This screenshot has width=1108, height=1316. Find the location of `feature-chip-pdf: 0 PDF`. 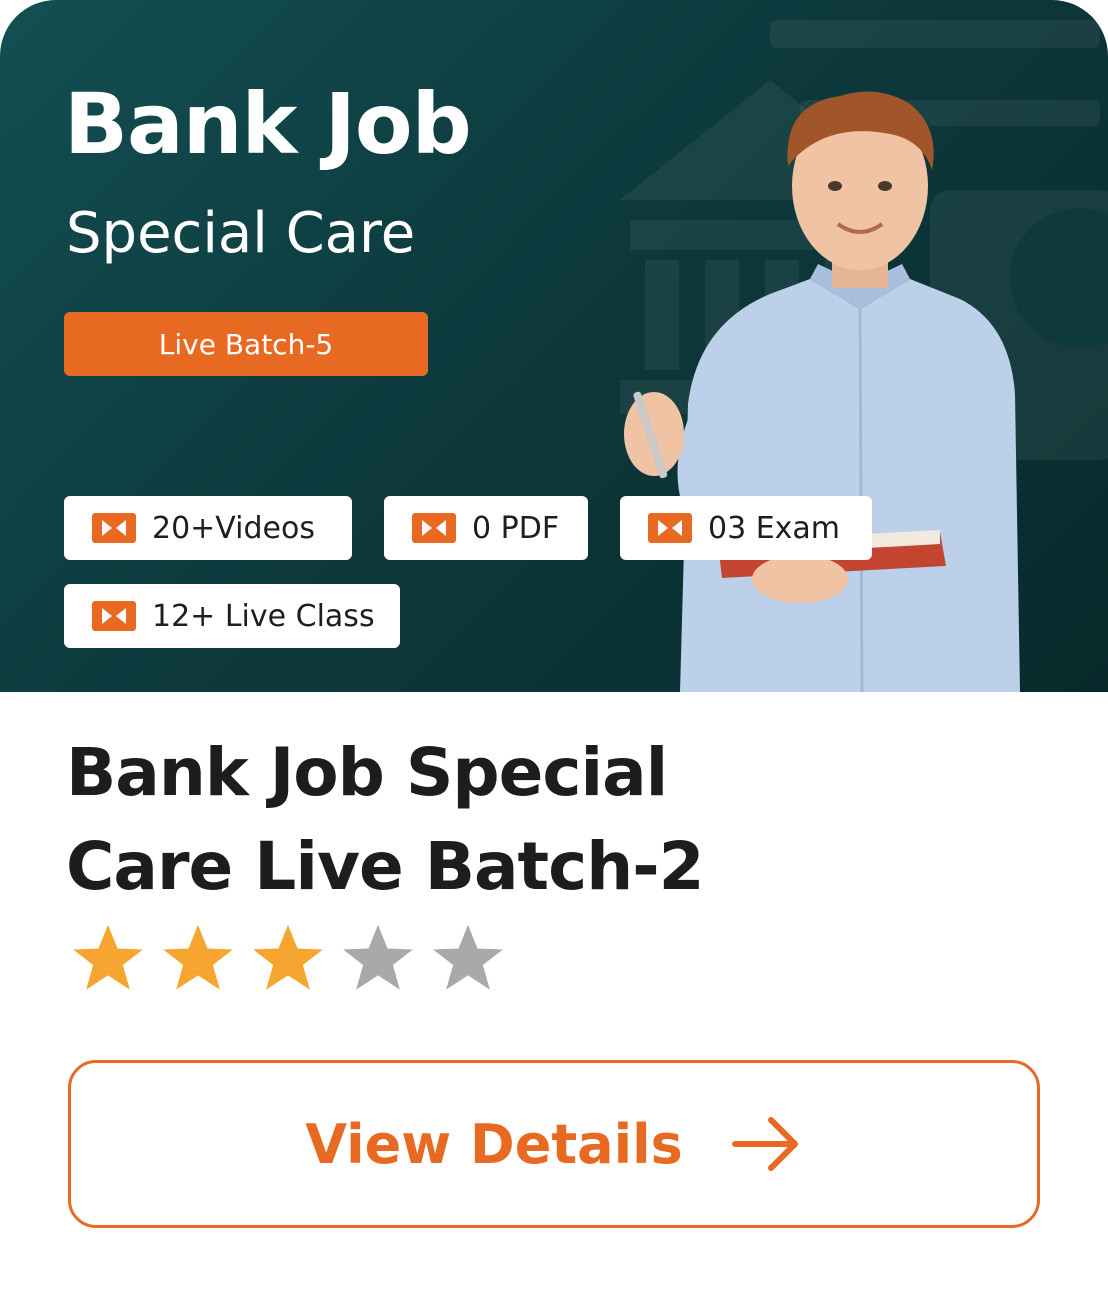

feature-chip-pdf: 0 PDF is located at coordinates (486, 528).